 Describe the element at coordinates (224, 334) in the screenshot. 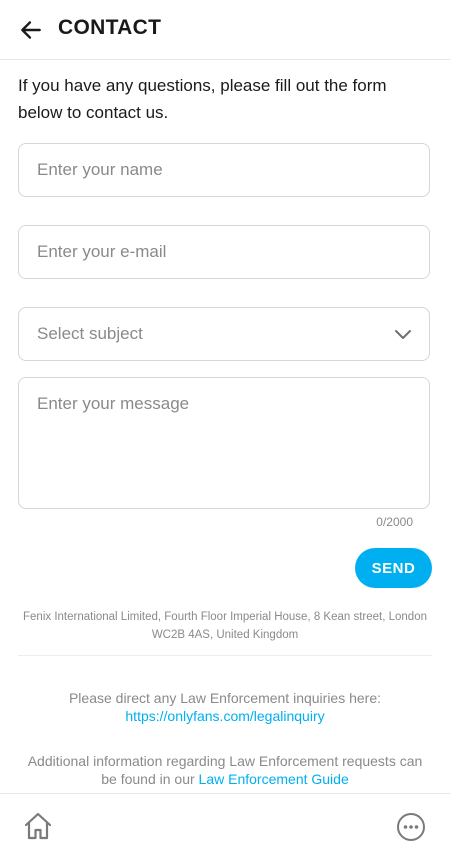

I see `subject-select: Select subject` at that location.